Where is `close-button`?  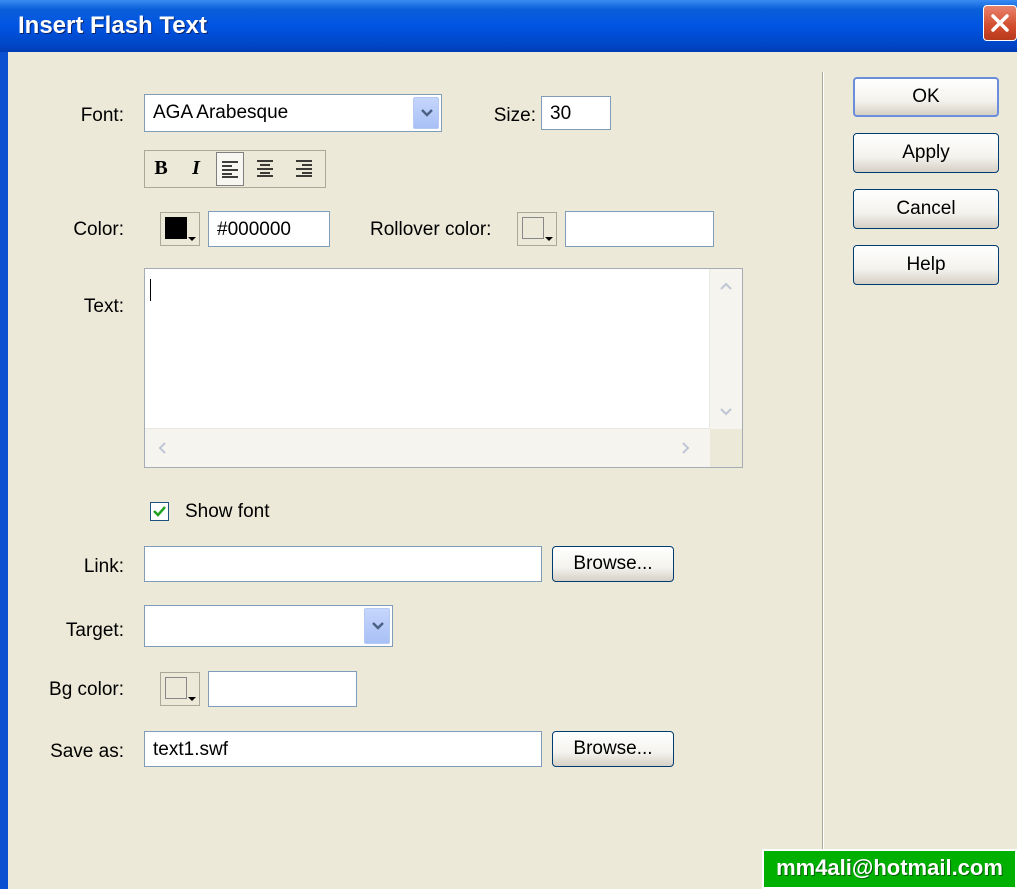 close-button is located at coordinates (1000, 23).